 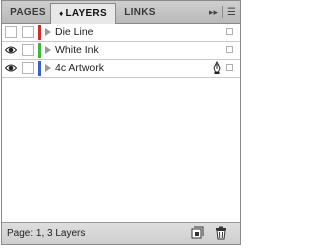 What do you see at coordinates (121, 51) in the screenshot?
I see `layer-row-white-ink: White Ink` at bounding box center [121, 51].